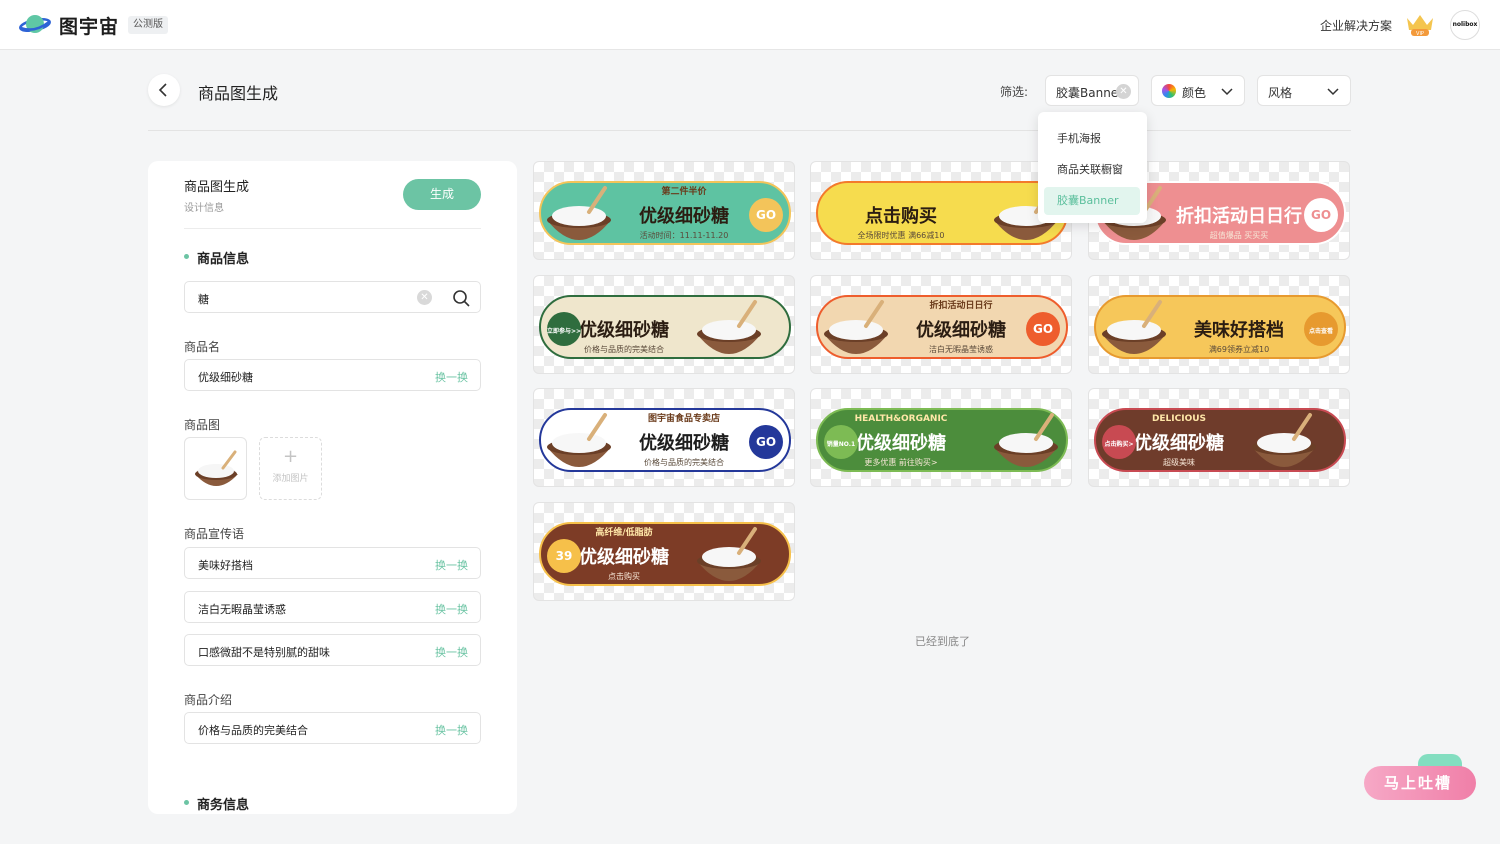 The image size is (1500, 844). What do you see at coordinates (901, 235) in the screenshot?
I see `banner-subtitle: 全场限时优惠 满66减10` at bounding box center [901, 235].